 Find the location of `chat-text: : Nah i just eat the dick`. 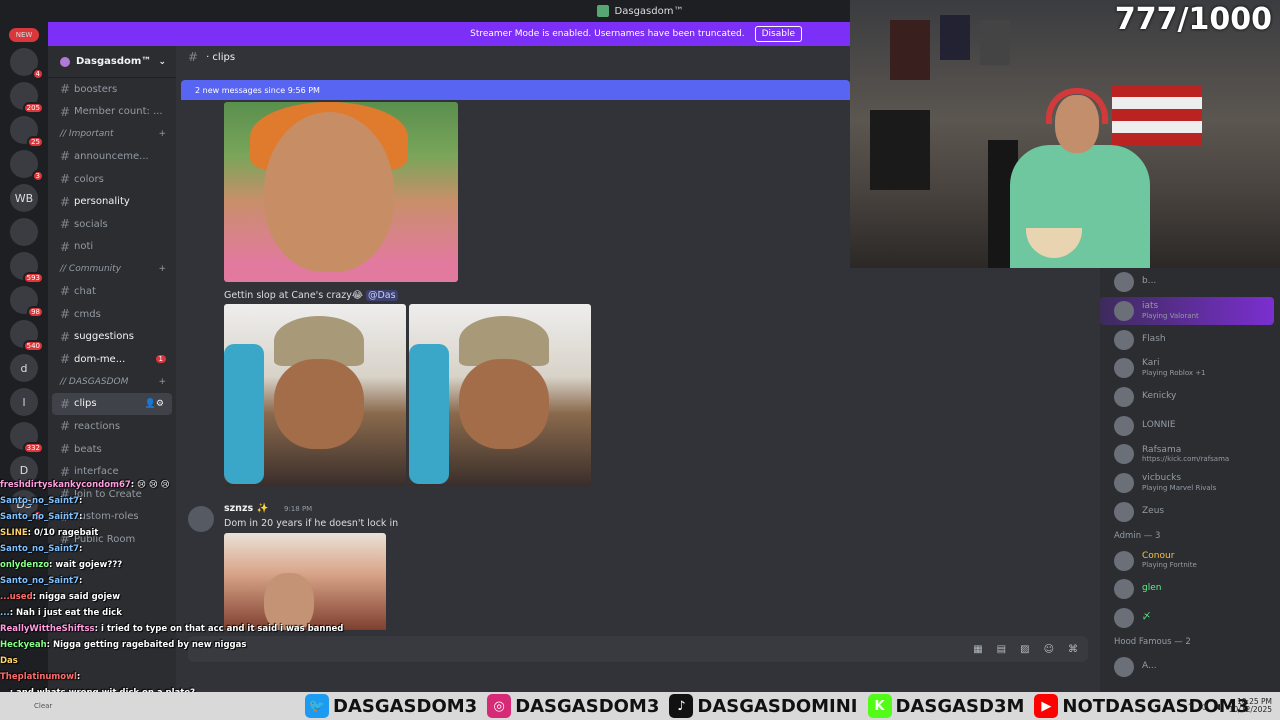

chat-text: : Nah i just eat the dick is located at coordinates (65, 613).